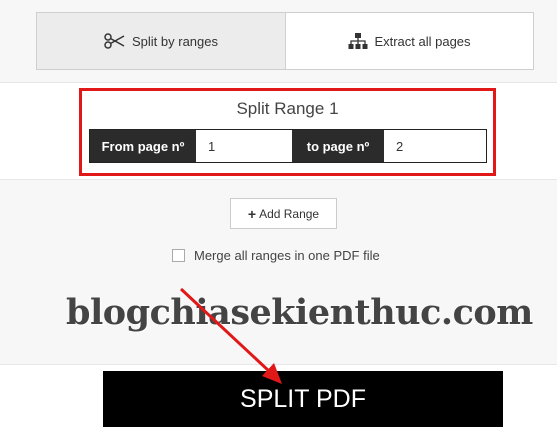 The image size is (557, 435). Describe the element at coordinates (435, 146) in the screenshot. I see `to-page-input: 2` at that location.